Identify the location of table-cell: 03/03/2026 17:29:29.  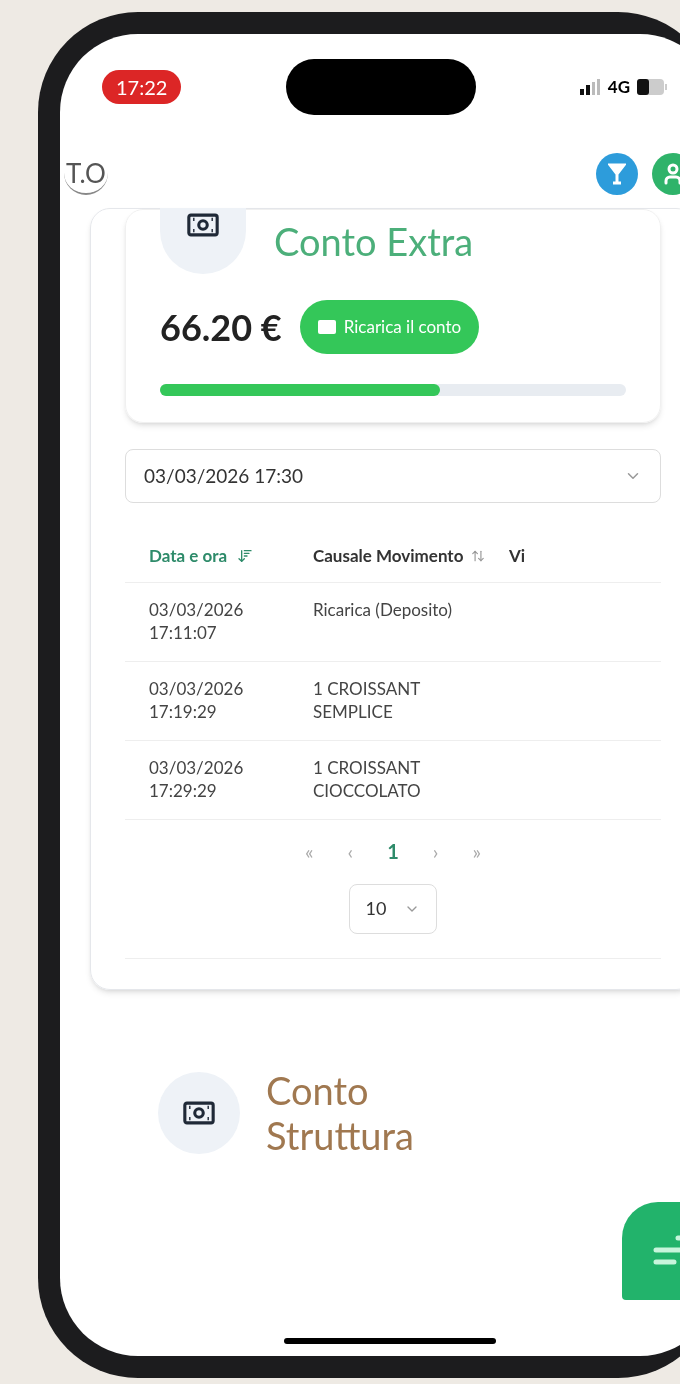
(209, 780).